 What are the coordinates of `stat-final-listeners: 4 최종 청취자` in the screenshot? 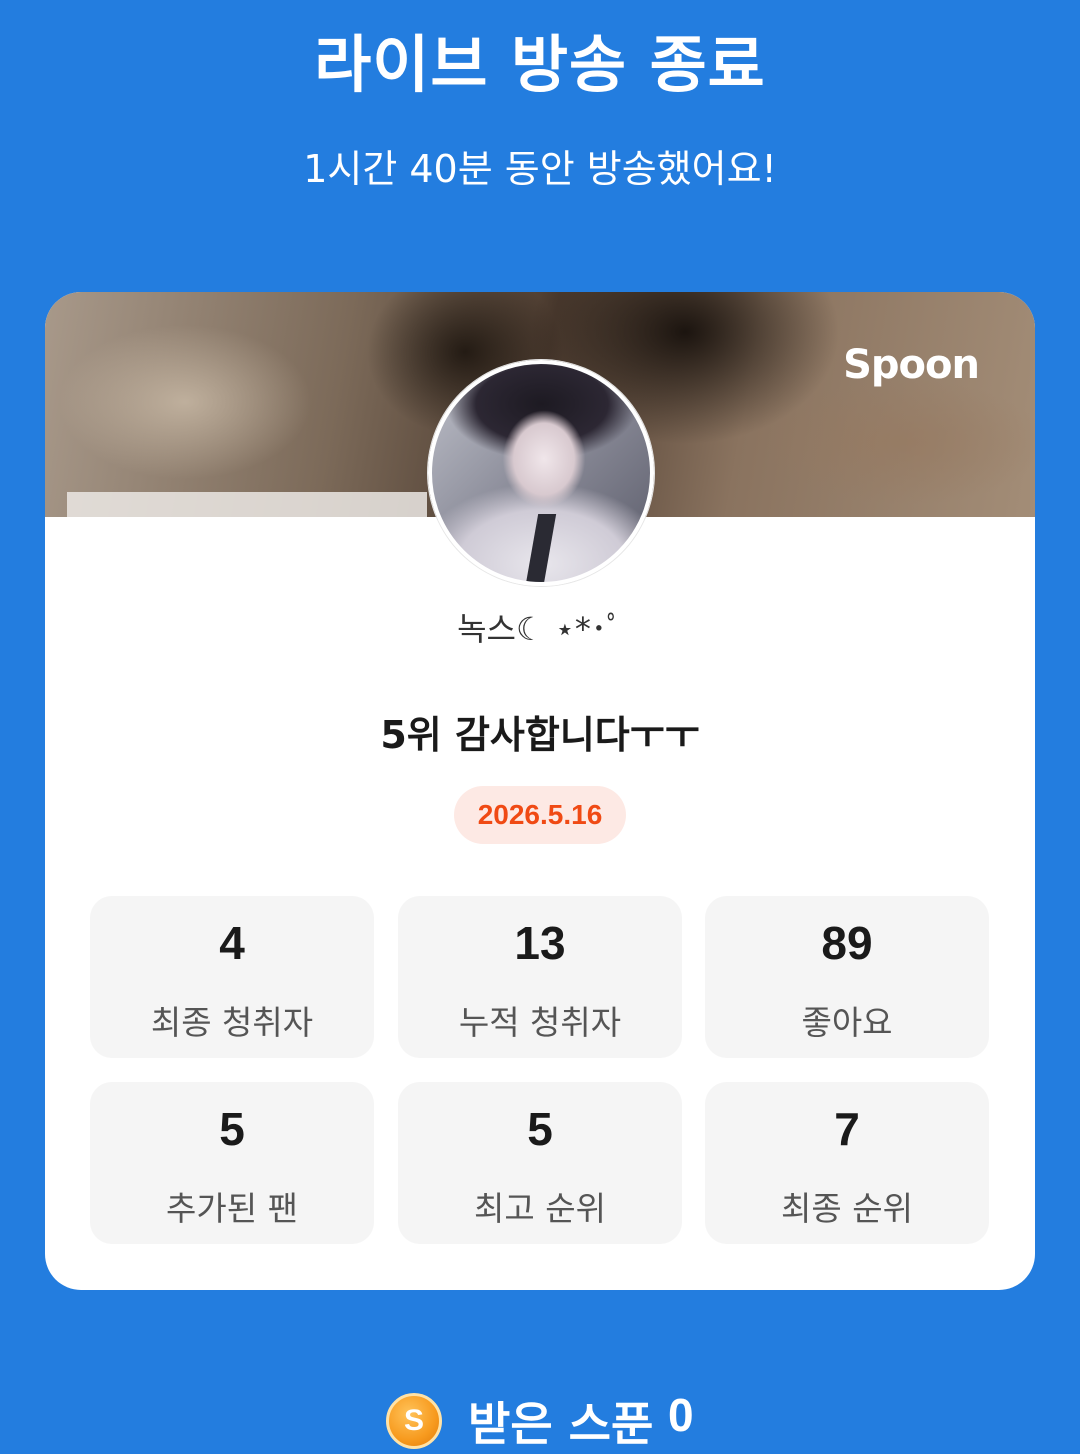 It's located at (232, 977).